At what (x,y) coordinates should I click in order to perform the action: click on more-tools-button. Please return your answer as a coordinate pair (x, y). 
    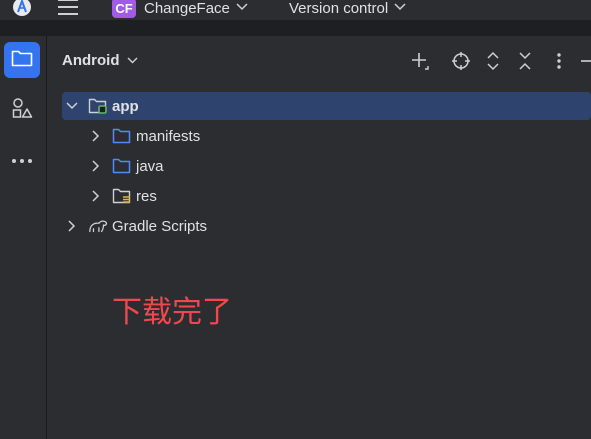
    Looking at the image, I should click on (22, 160).